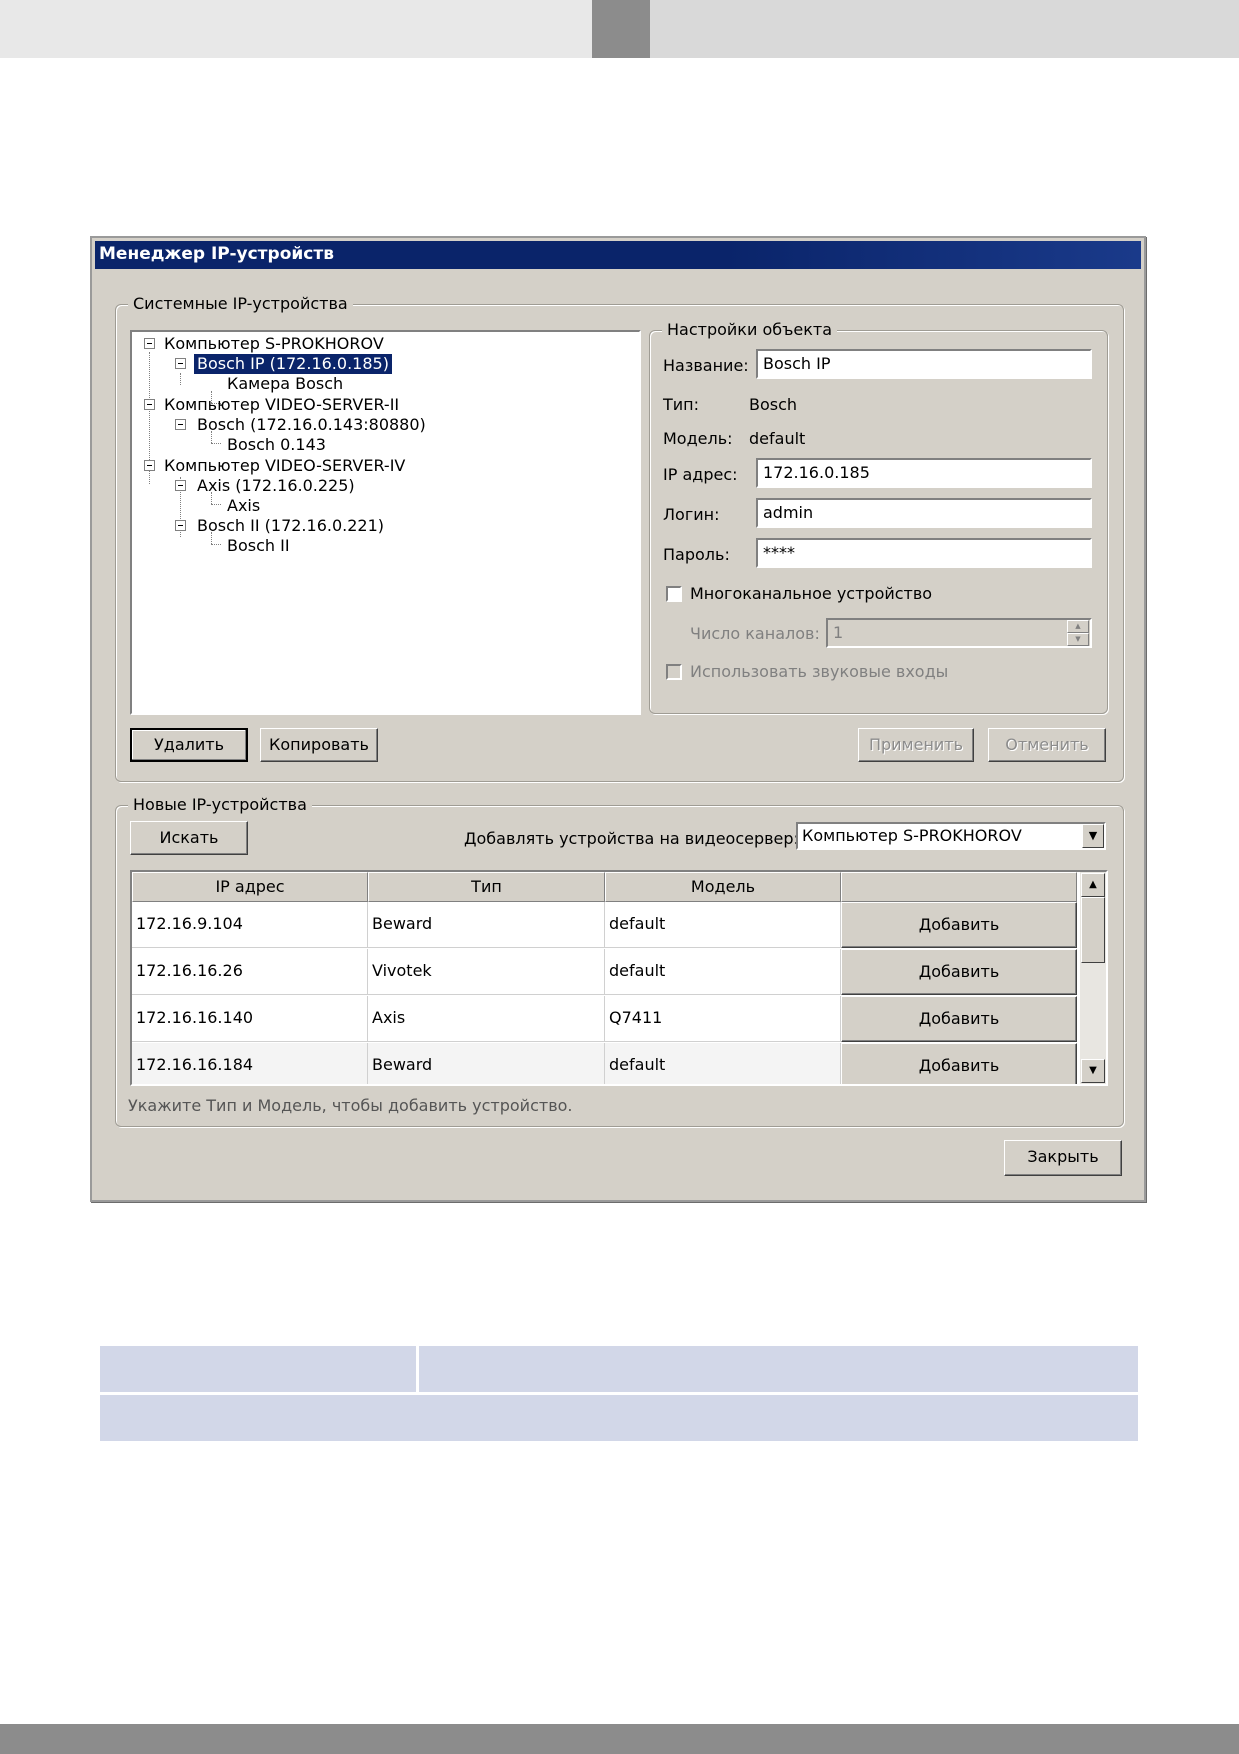 This screenshot has height=1754, width=1239. I want to click on name-input: Bosch IP, so click(924, 364).